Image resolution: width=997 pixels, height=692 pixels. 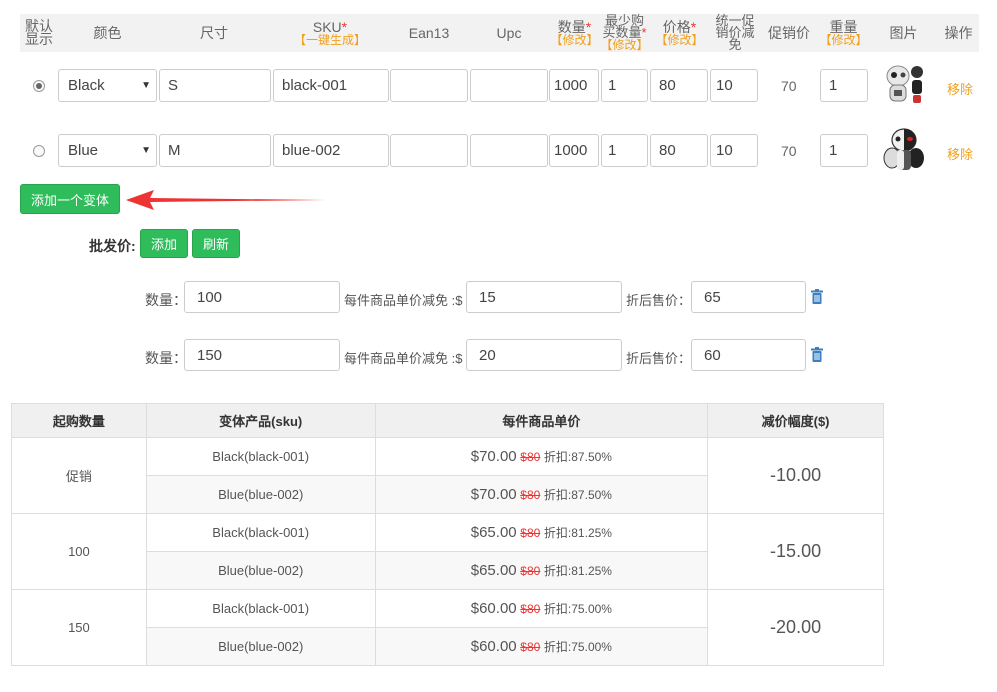 What do you see at coordinates (260, 646) in the screenshot?
I see `variant-sku-cell: Blue(blue-002)` at bounding box center [260, 646].